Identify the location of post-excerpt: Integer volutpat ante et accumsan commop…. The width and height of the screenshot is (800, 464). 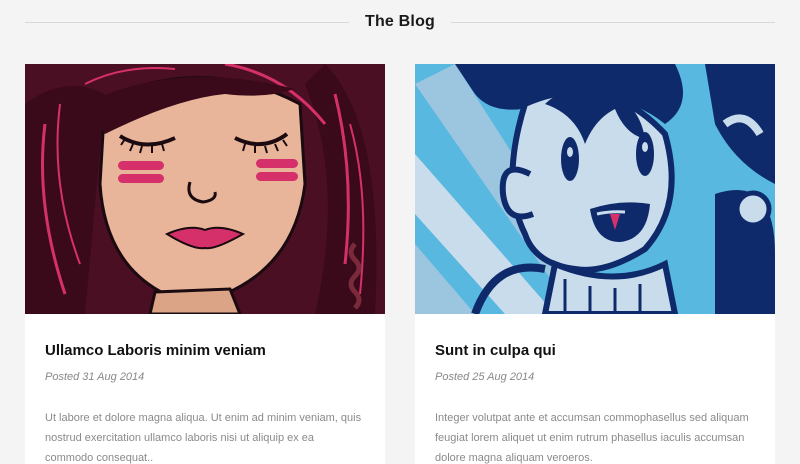
(592, 438).